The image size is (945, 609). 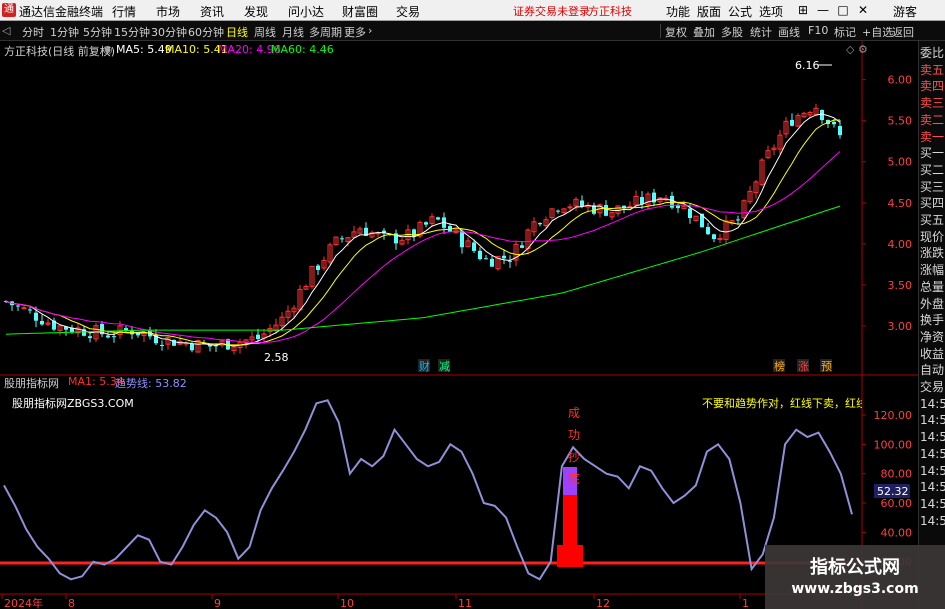 What do you see at coordinates (6, 30) in the screenshot?
I see `toolbar-back-icon: ◁` at bounding box center [6, 30].